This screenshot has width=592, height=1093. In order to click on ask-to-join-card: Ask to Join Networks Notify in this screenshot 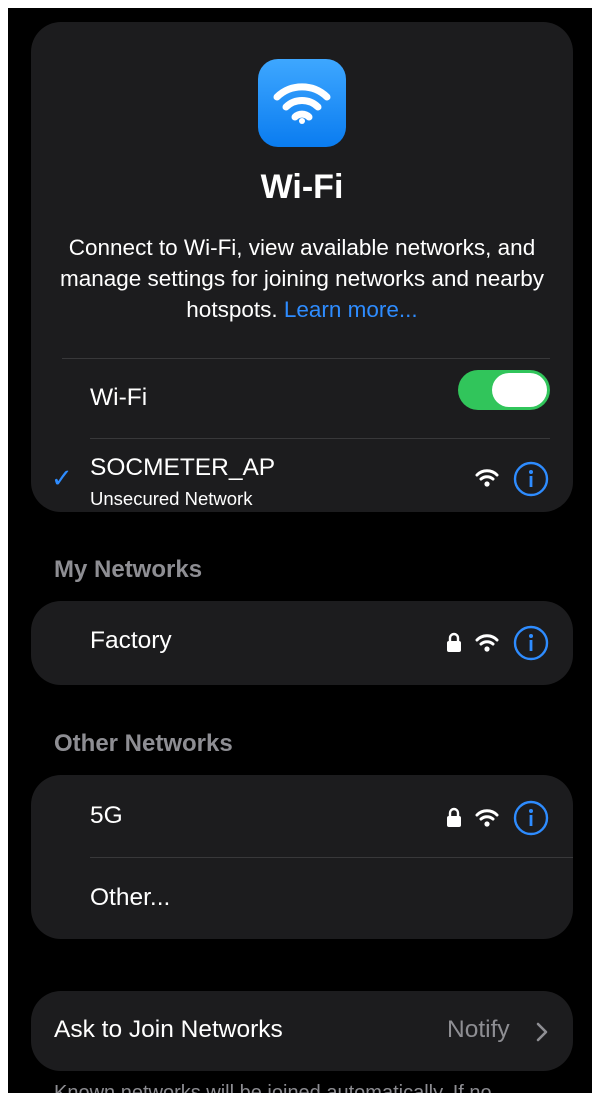, I will do `click(302, 1031)`.